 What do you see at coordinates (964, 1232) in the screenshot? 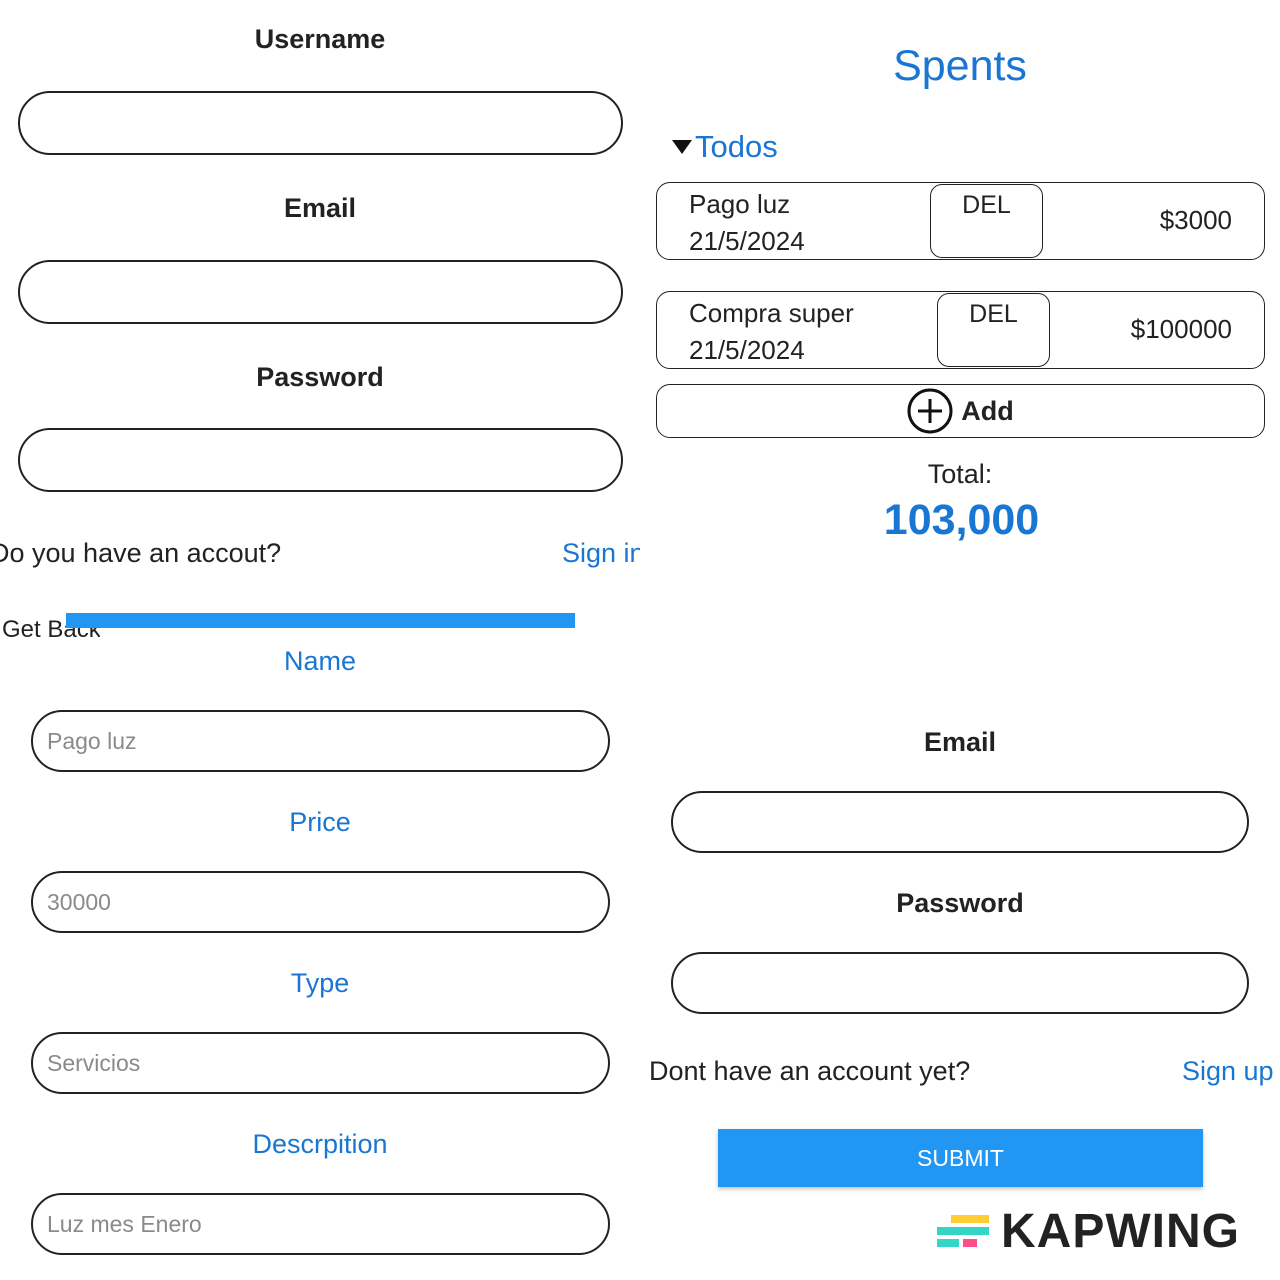
I see `kapwing-logo-icon` at bounding box center [964, 1232].